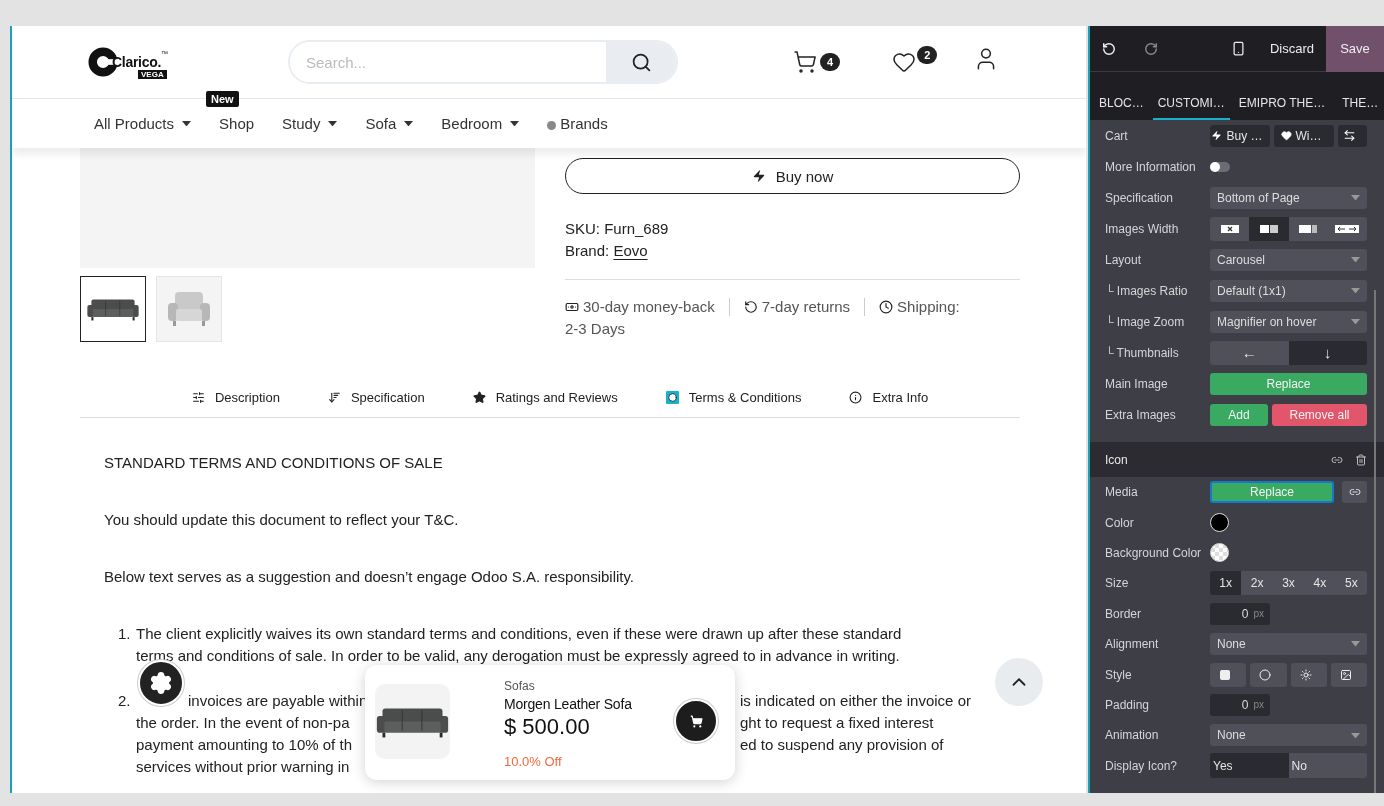  I want to click on search-button, so click(641, 62).